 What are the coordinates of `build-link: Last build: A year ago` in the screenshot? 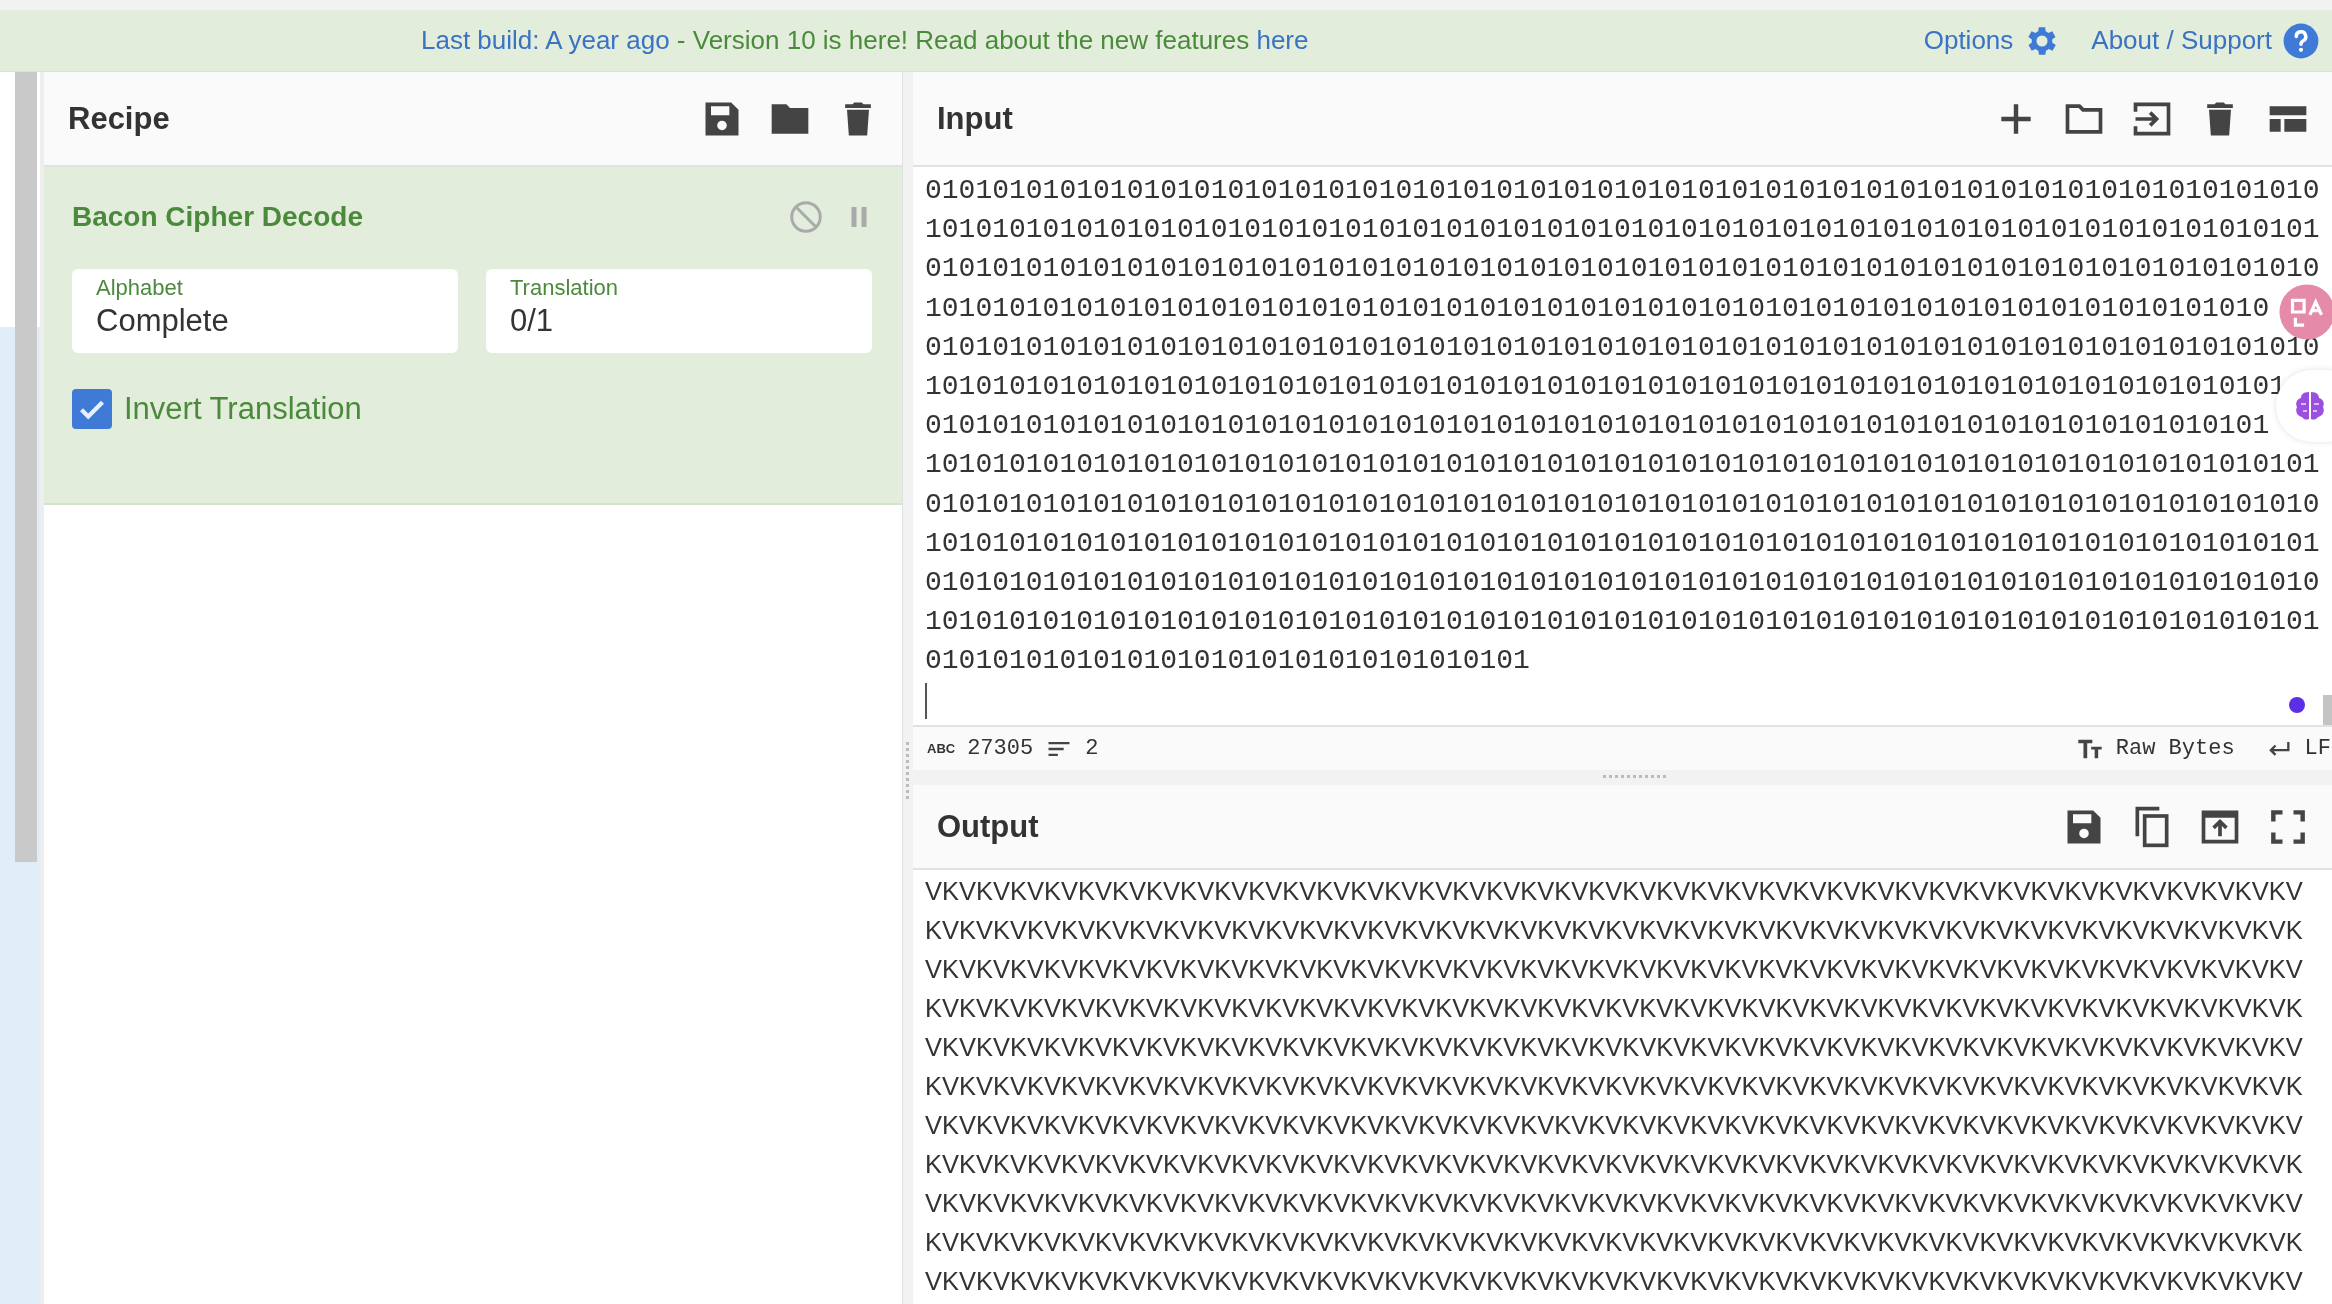 It's located at (545, 40).